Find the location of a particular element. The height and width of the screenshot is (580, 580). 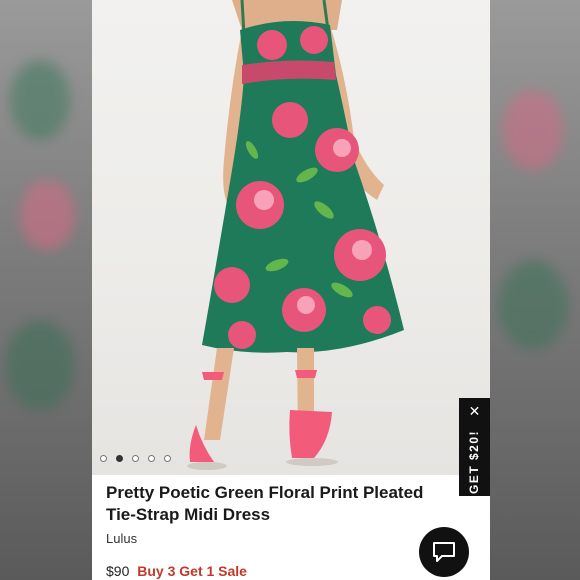

promo-link: Buy 3 Get 1 Sale is located at coordinates (192, 571).